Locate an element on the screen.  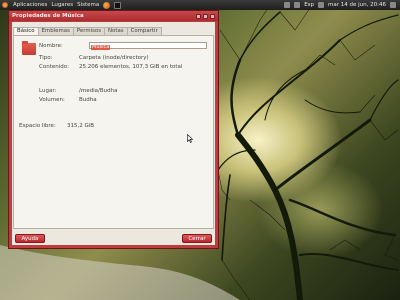
content-label: Contenido: is located at coordinates (54, 67).